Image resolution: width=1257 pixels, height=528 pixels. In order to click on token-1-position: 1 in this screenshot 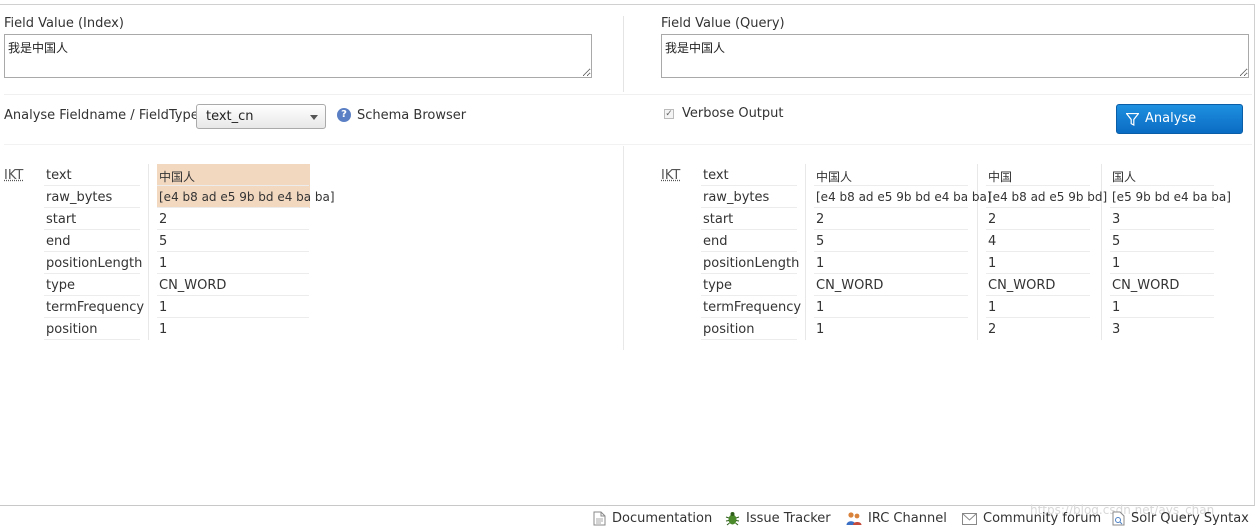, I will do `click(163, 329)`.